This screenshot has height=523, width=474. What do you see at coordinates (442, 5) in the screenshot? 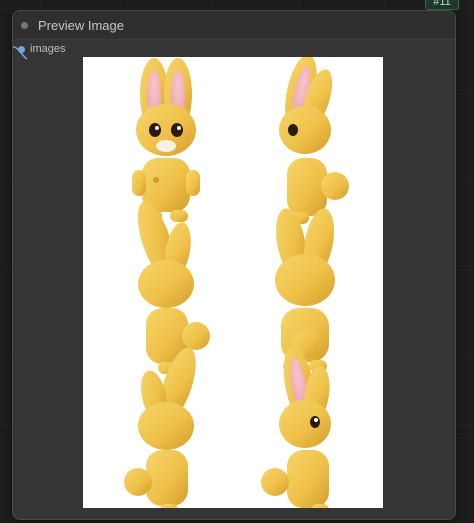
I see `node-id-tag: #11` at bounding box center [442, 5].